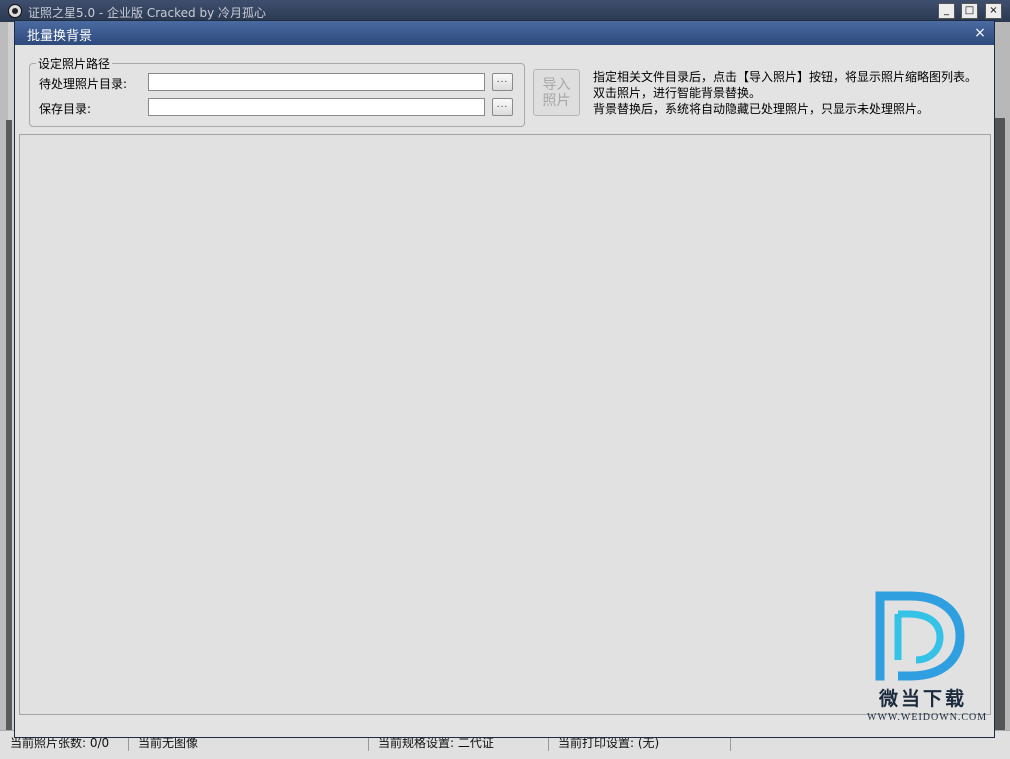 The image size is (1010, 759). I want to click on parent-window-titlebar: 证照之星5.0 - 企业版 Cracked by 冷月孤心 _ □ ×, so click(505, 11).